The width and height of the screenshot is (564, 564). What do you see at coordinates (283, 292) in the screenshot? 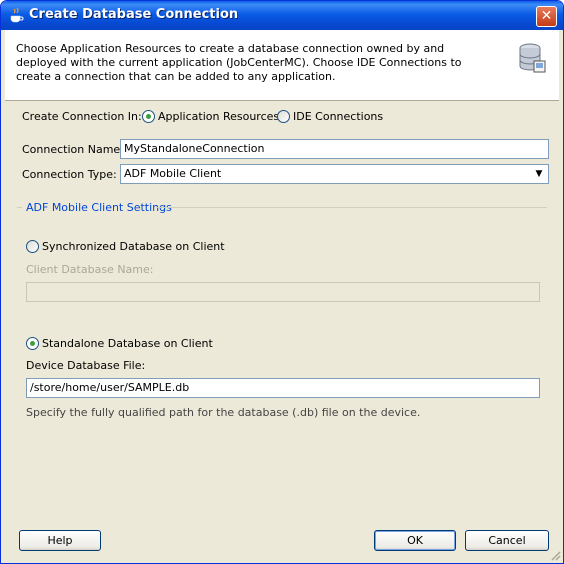
I see `client-db-name-input` at bounding box center [283, 292].